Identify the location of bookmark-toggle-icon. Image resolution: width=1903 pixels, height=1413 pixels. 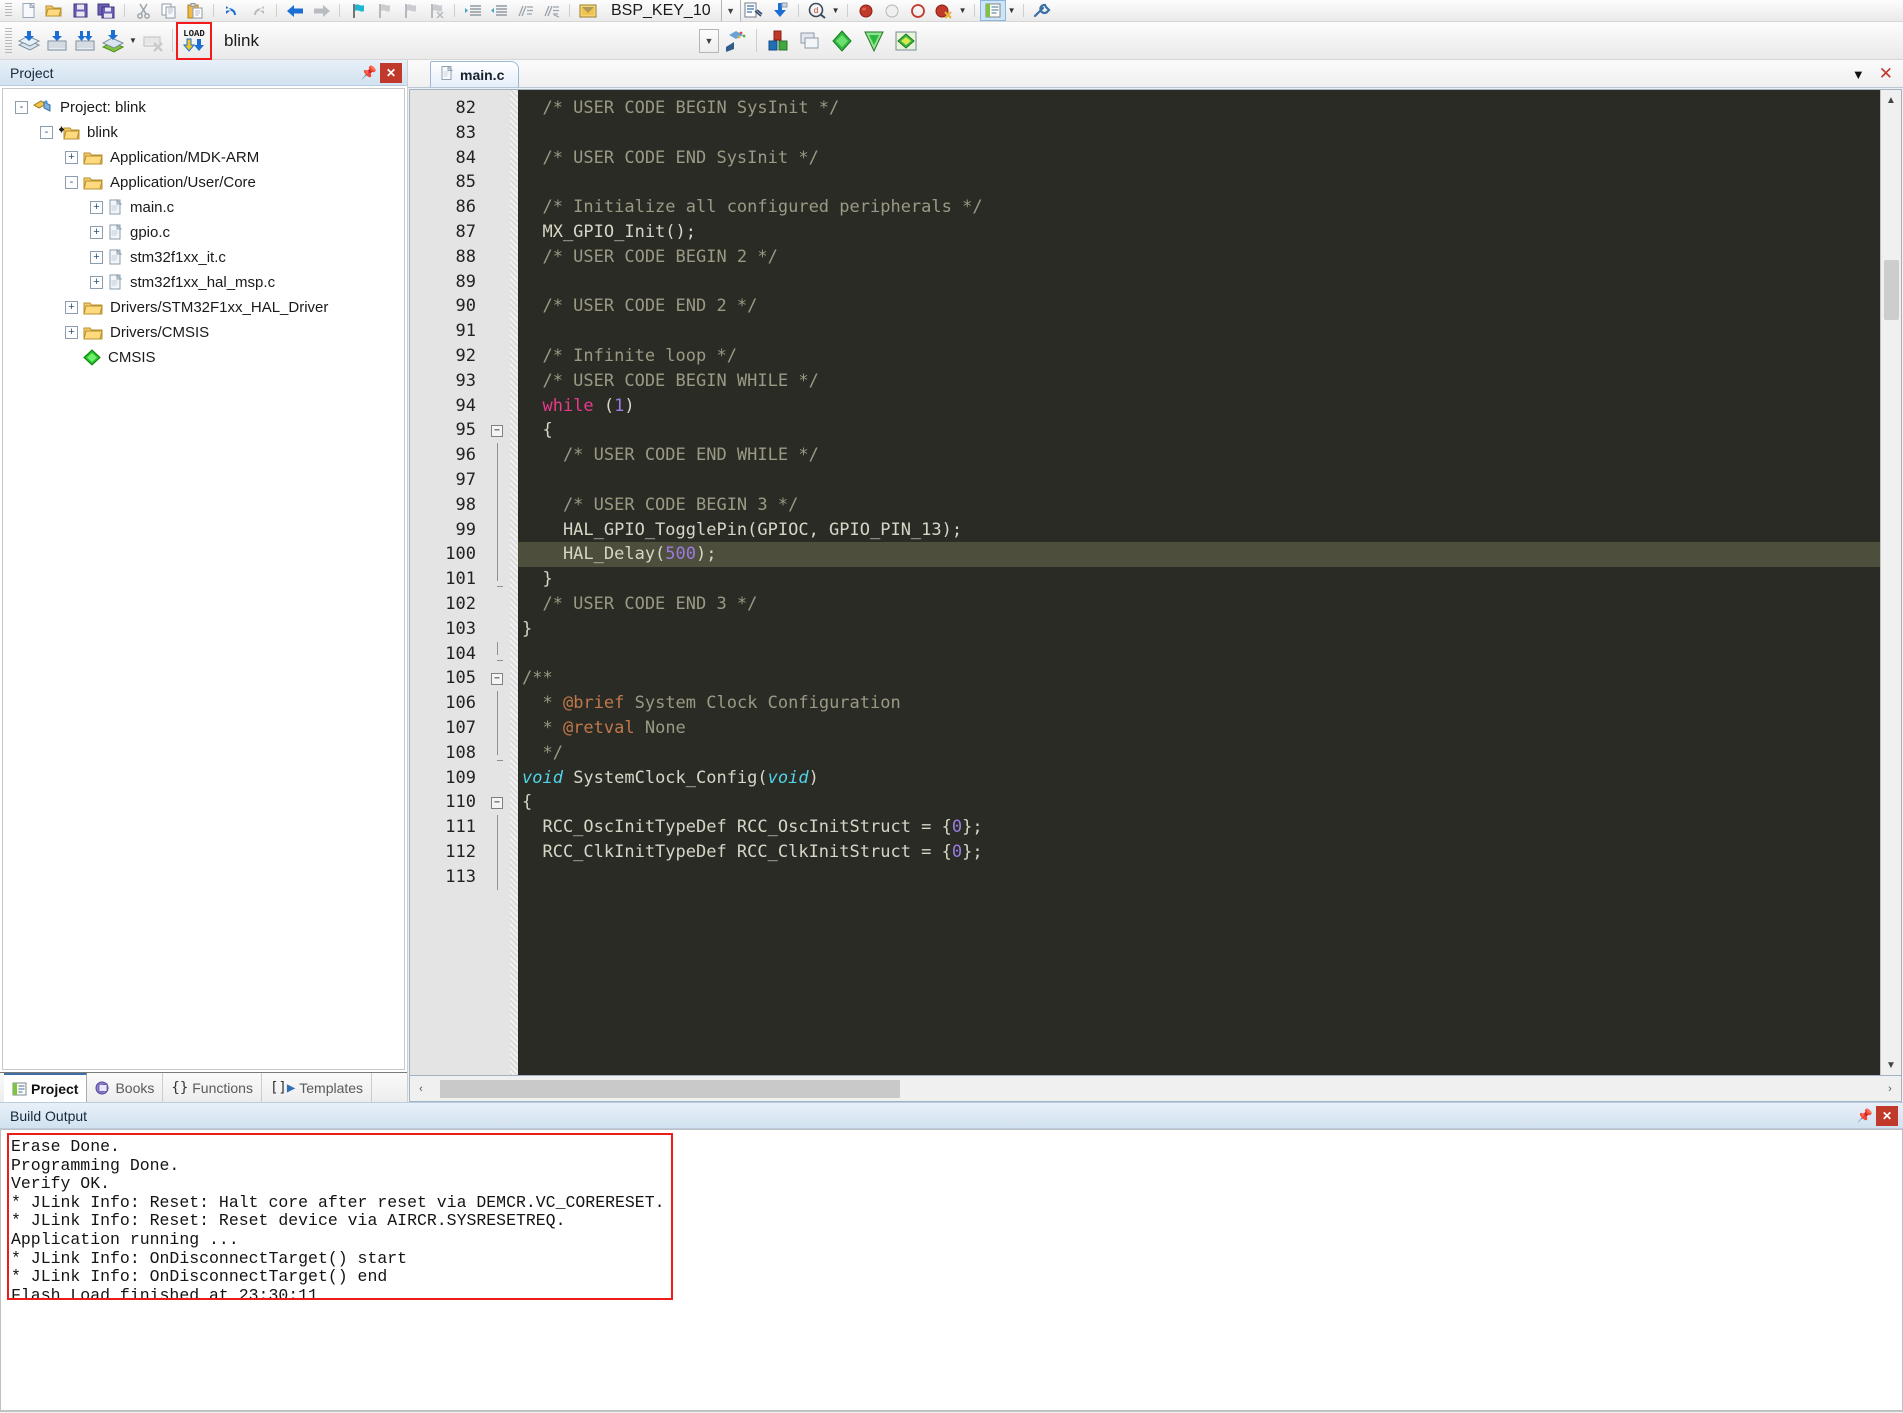
(358, 10).